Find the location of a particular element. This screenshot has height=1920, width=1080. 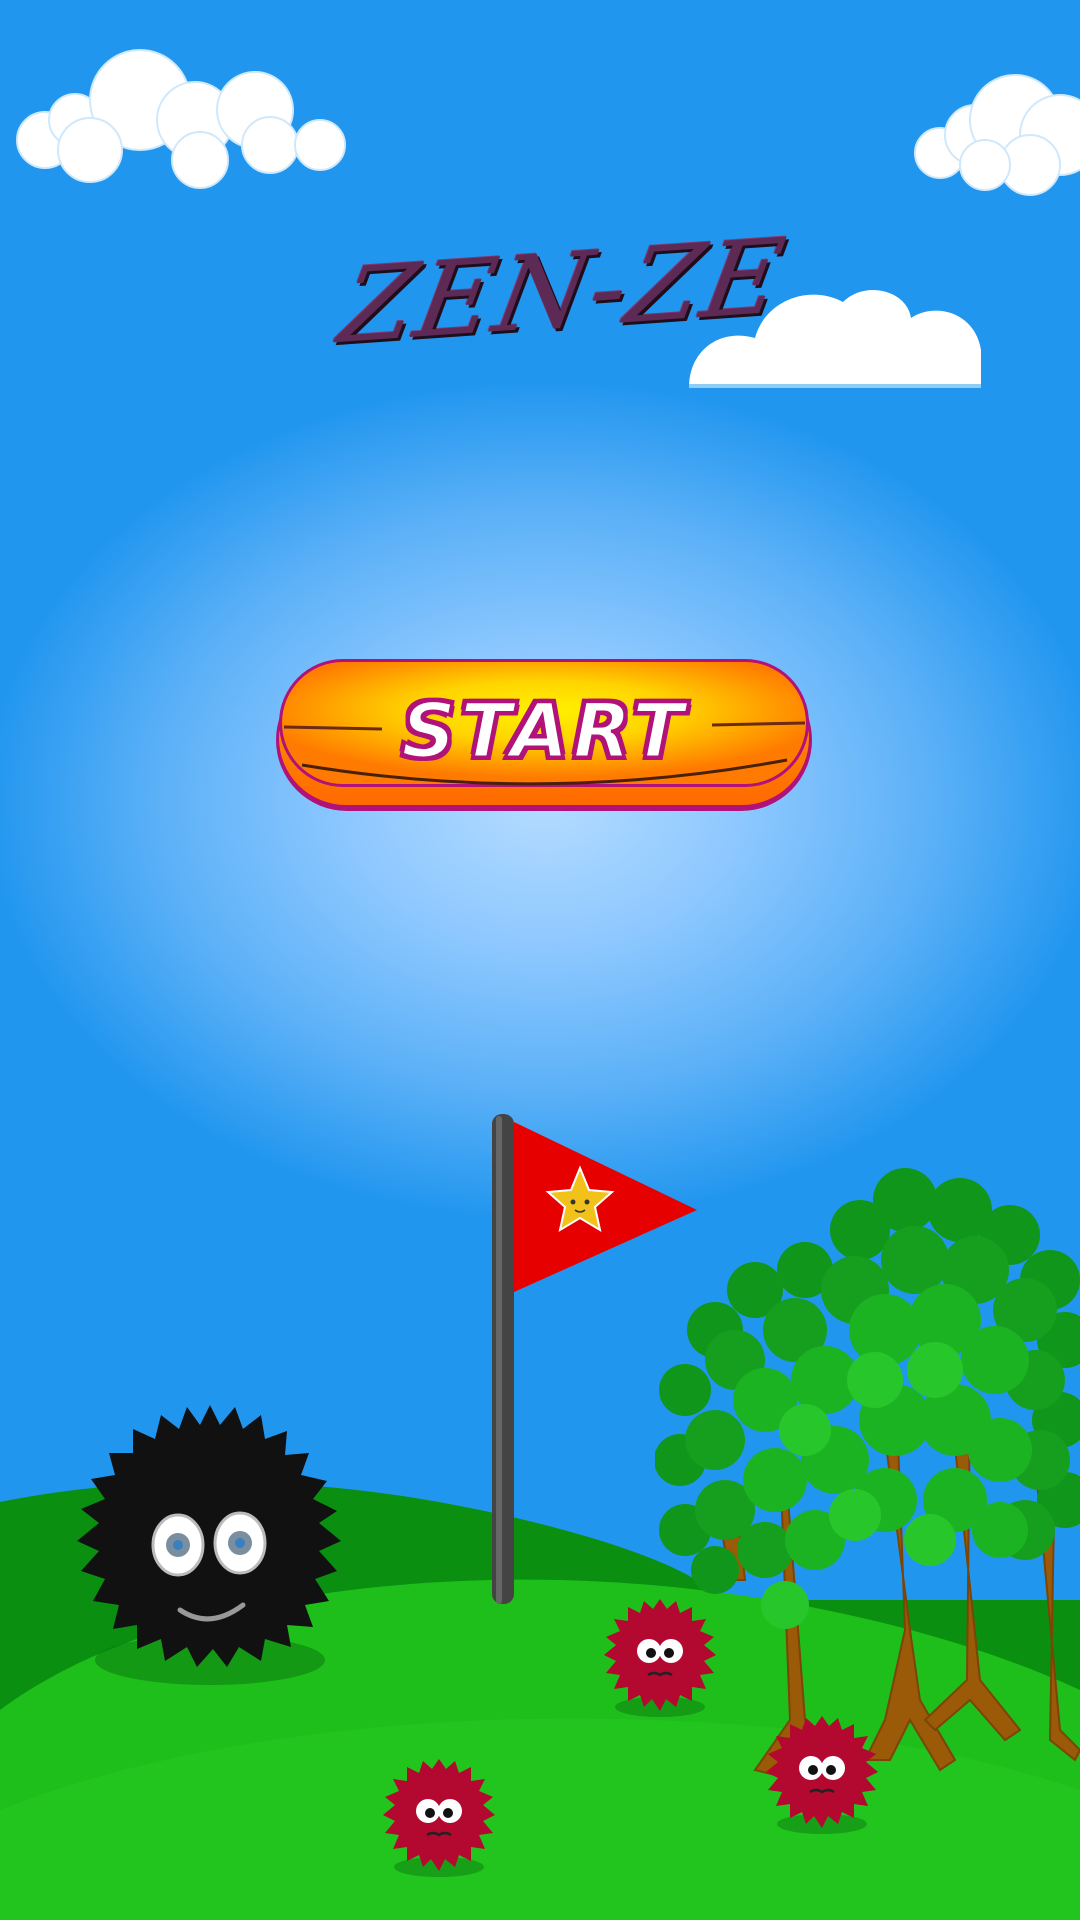

start-button: START is located at coordinates (544, 737).